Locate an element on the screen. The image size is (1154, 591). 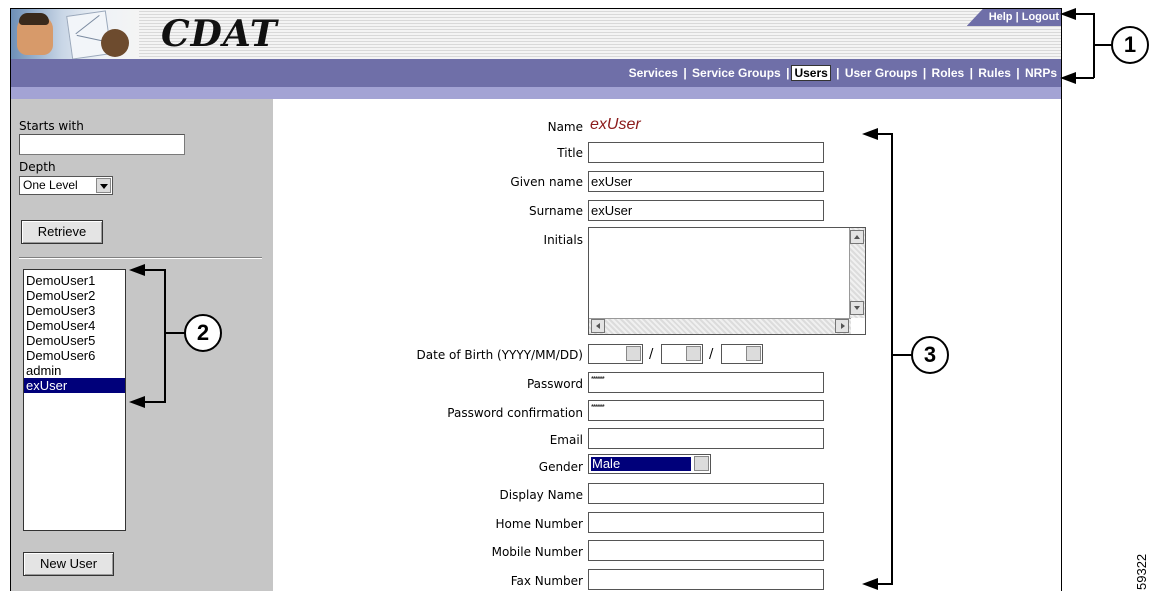
nav-users: Users is located at coordinates (811, 73).